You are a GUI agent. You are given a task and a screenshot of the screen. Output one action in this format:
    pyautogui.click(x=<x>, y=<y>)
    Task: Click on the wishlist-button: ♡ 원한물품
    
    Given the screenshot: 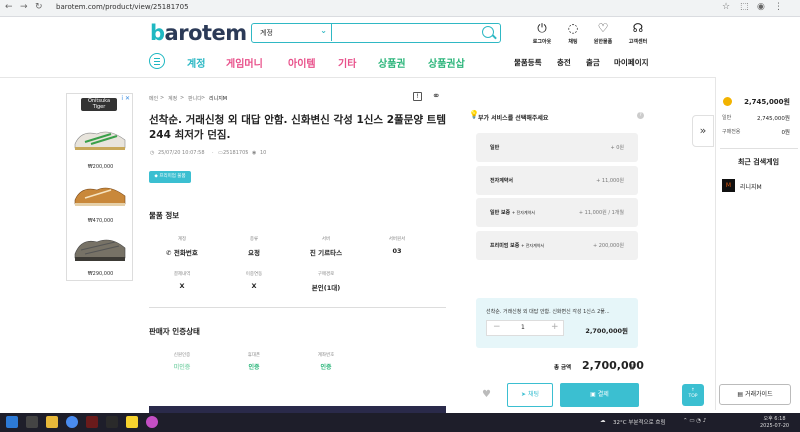 What is the action you would take?
    pyautogui.click(x=603, y=33)
    